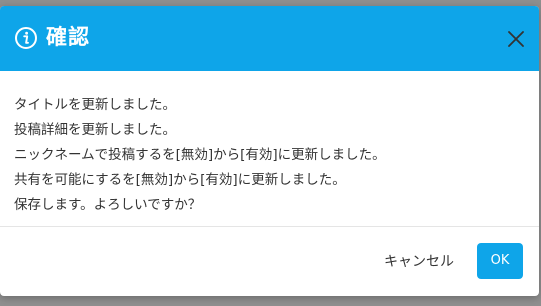  Describe the element at coordinates (200, 155) in the screenshot. I see `message-line: ニックネームで投稿するを[無効]から[有効]に更新しました。` at that location.